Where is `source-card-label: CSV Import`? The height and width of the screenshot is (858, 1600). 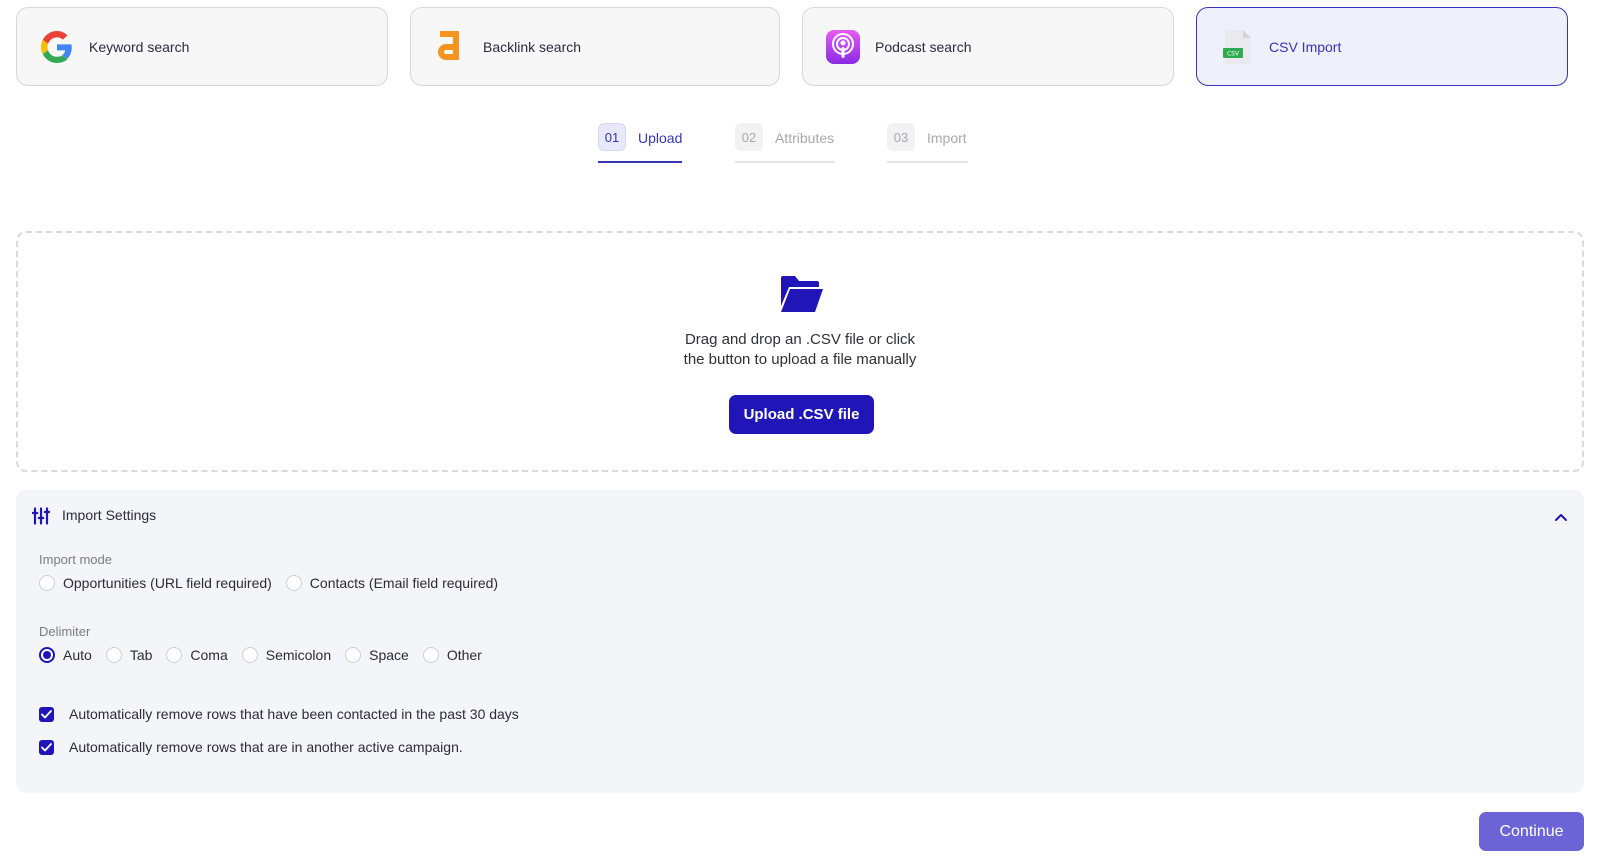
source-card-label: CSV Import is located at coordinates (1305, 46).